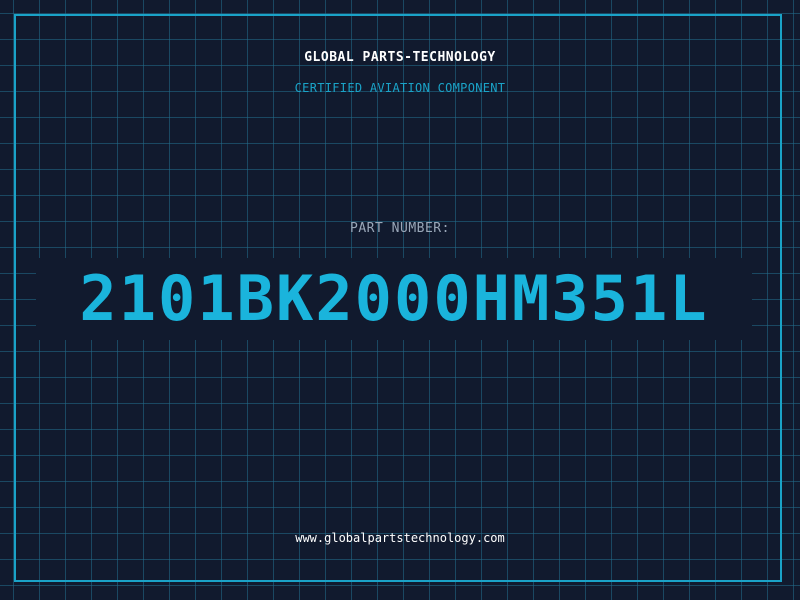 The image size is (800, 600). What do you see at coordinates (400, 57) in the screenshot?
I see `company-name: GLOBAL PARTS-TECHNOLOGY` at bounding box center [400, 57].